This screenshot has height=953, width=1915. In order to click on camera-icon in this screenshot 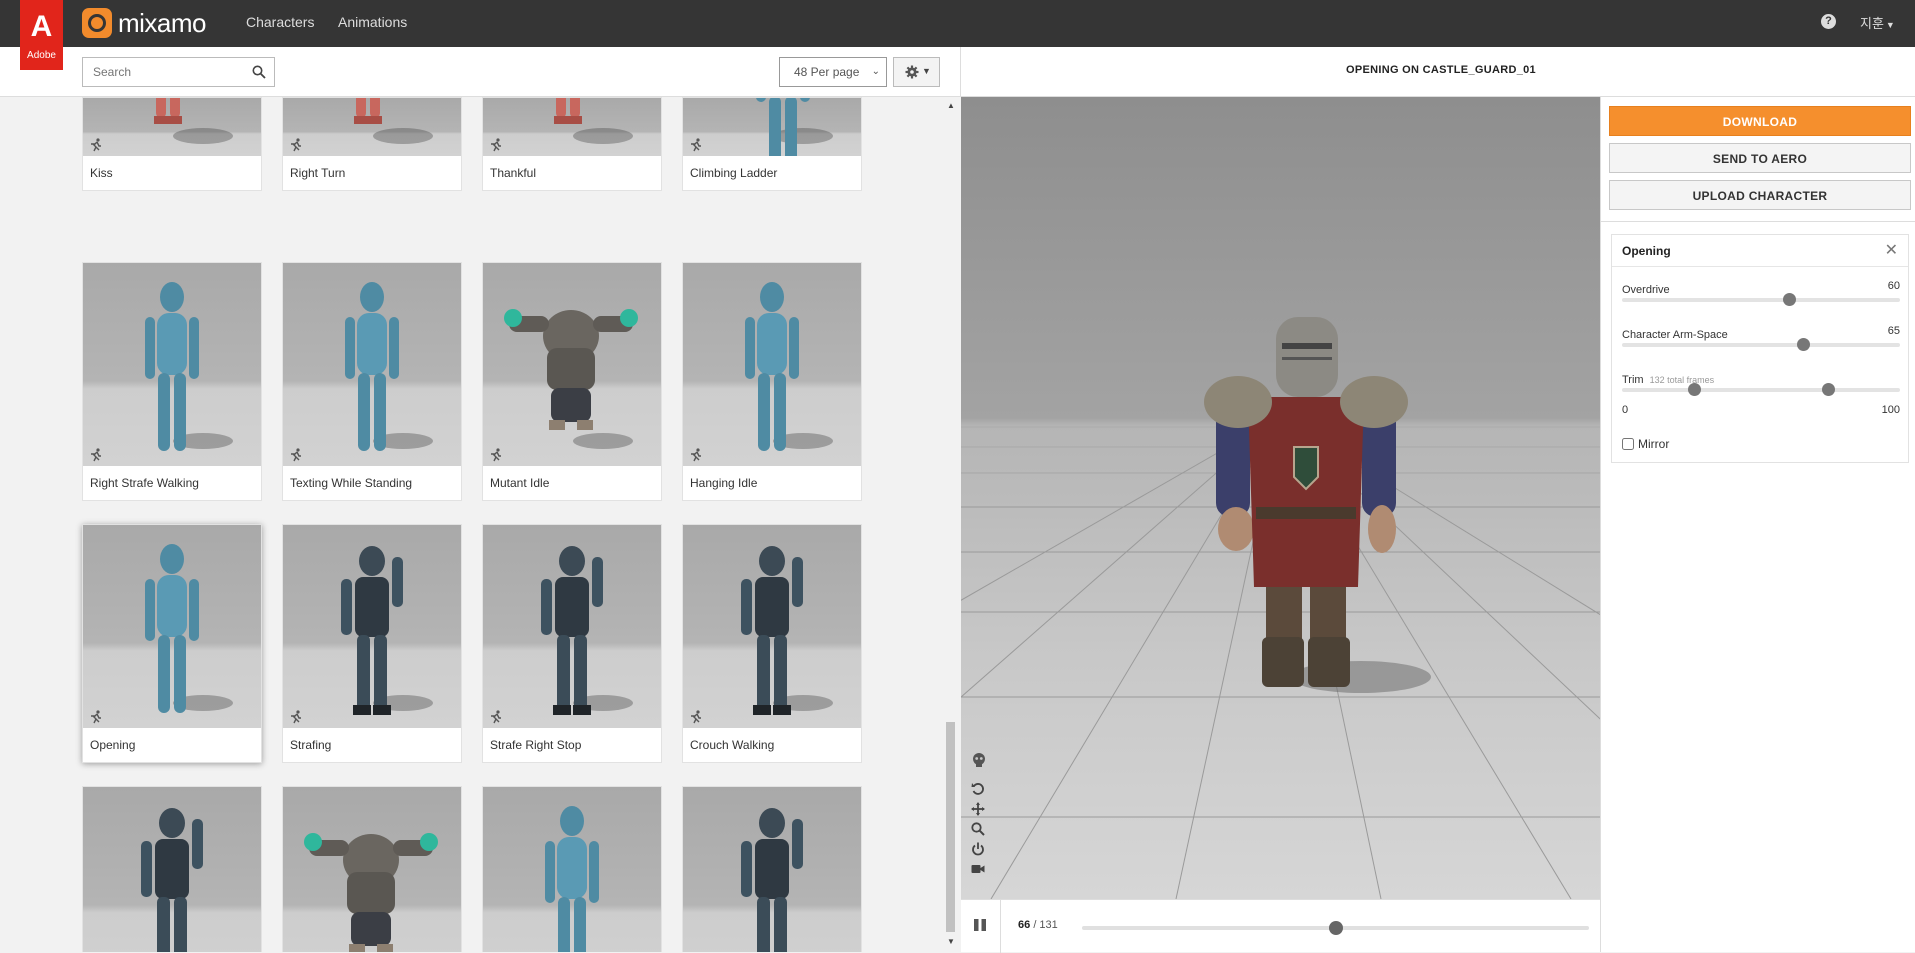, I will do `click(978, 869)`.